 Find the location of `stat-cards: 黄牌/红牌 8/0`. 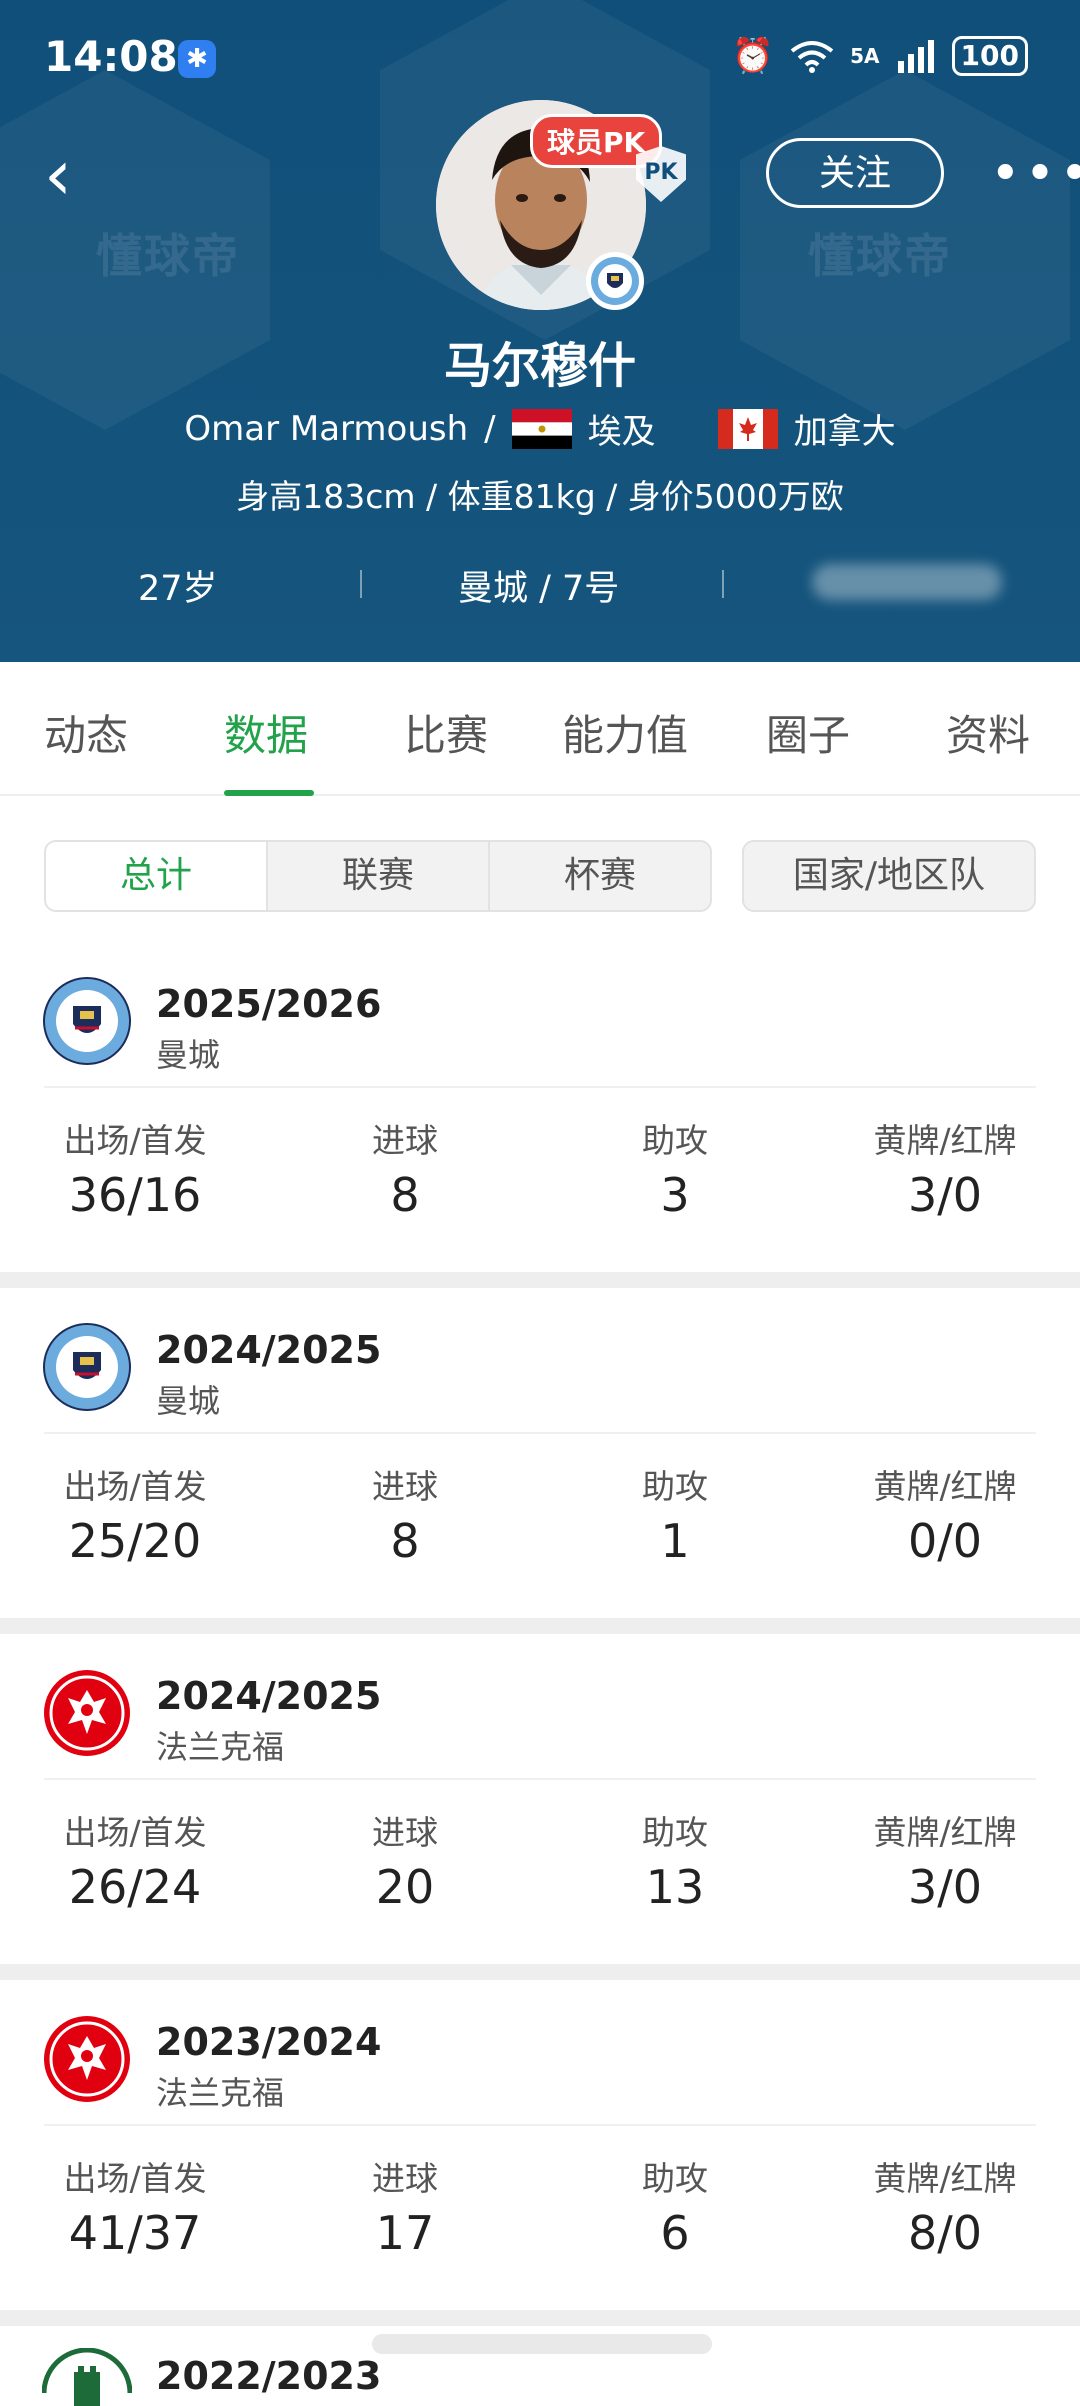

stat-cards: 黄牌/红牌 8/0 is located at coordinates (945, 2206).